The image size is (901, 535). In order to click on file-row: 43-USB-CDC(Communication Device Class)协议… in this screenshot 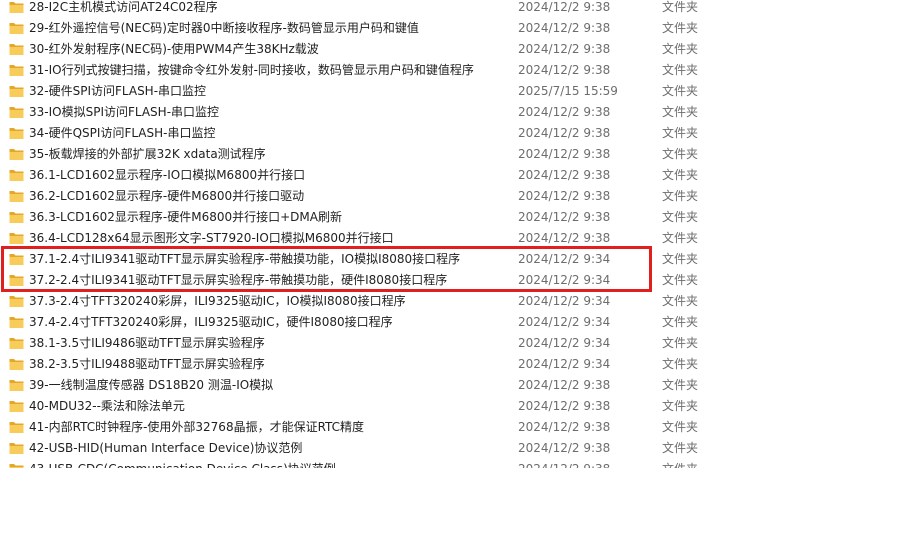, I will do `click(450, 463)`.